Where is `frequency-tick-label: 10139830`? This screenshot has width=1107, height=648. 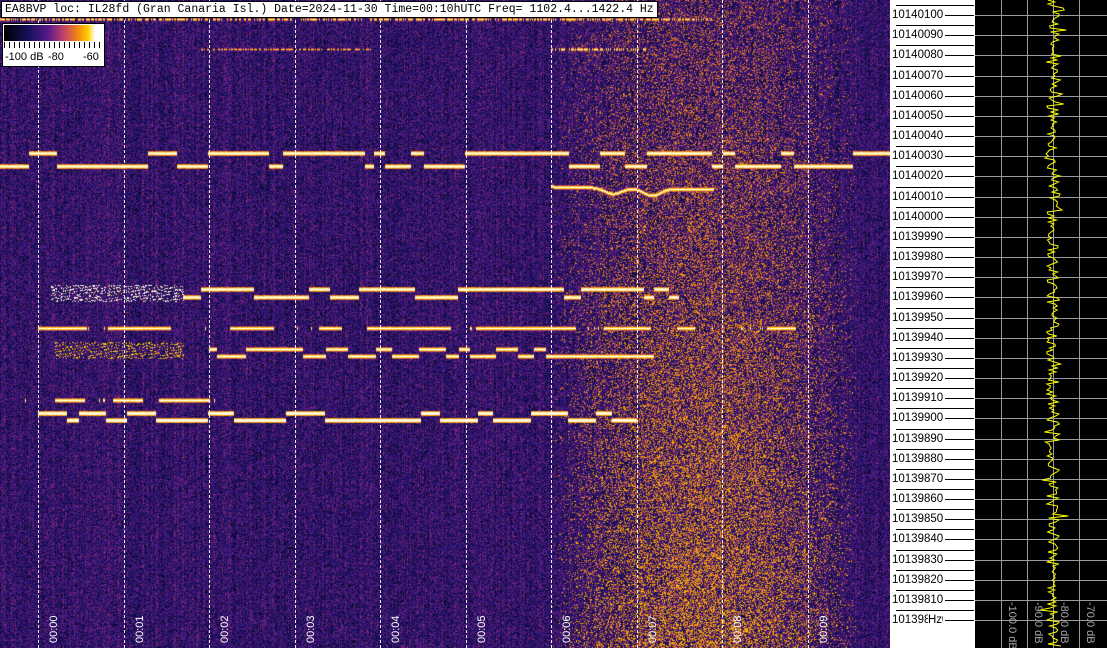 frequency-tick-label: 10139830 is located at coordinates (919, 560).